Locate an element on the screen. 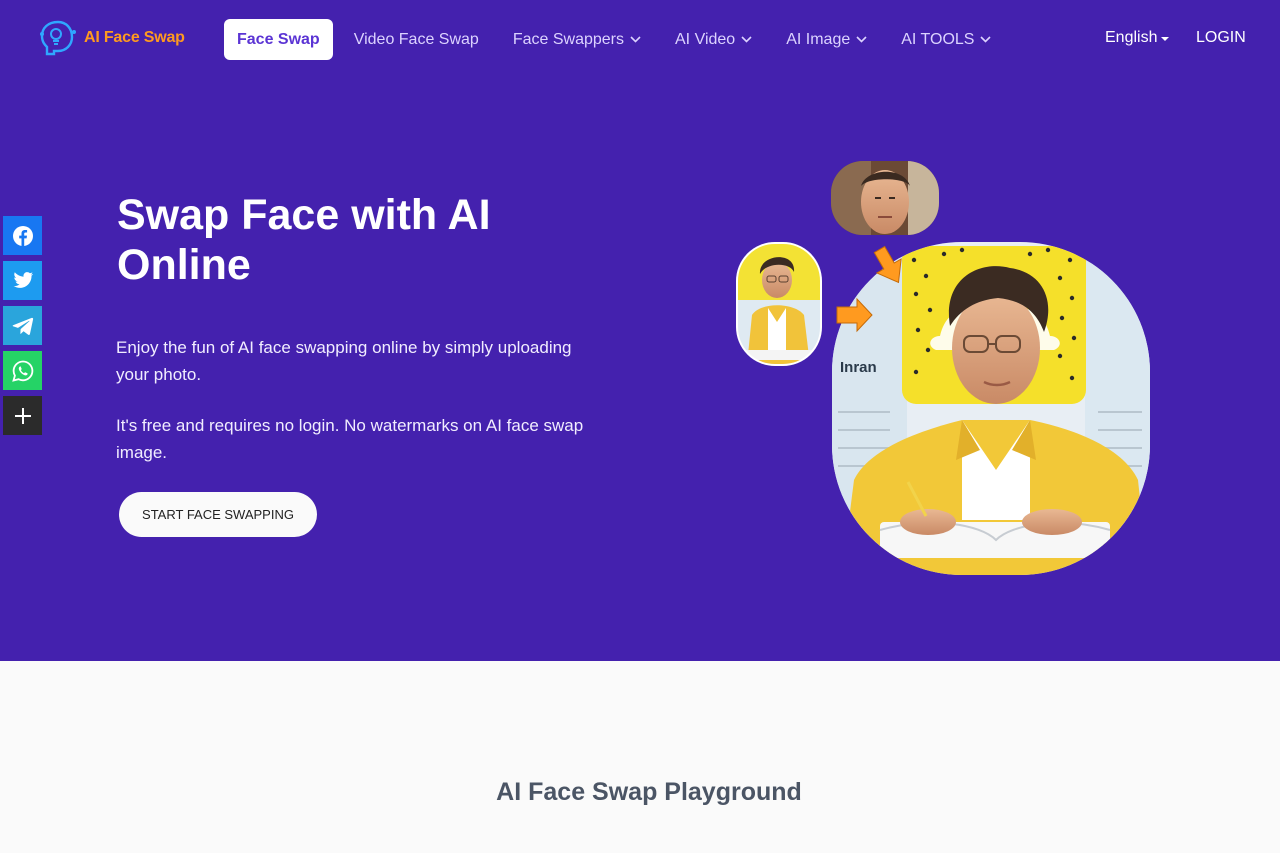 Image resolution: width=1280 pixels, height=853 pixels. nav-label: AI Video is located at coordinates (705, 39).